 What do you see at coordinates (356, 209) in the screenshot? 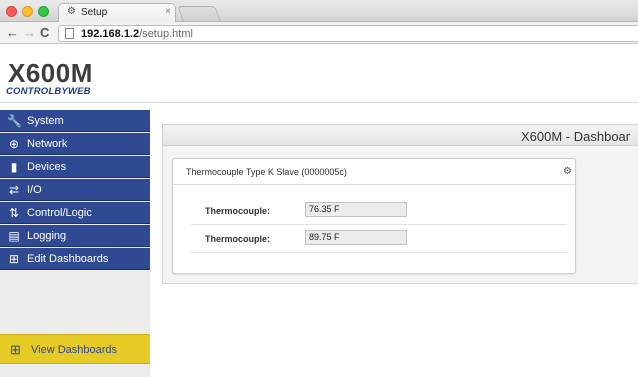
I see `sensor-value: 76.35 F` at bounding box center [356, 209].